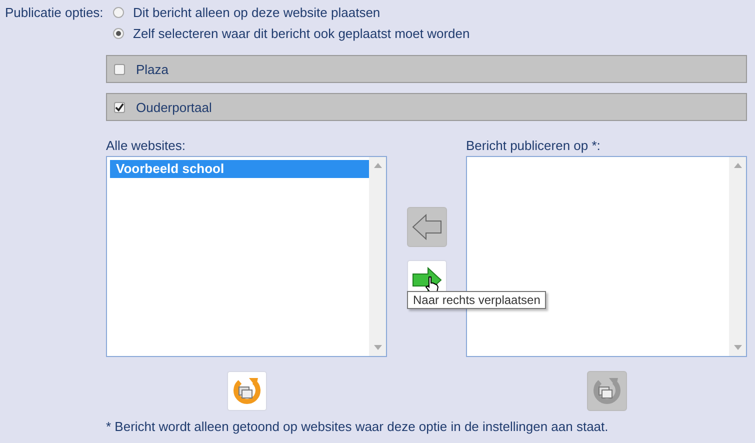  Describe the element at coordinates (54, 13) in the screenshot. I see `field-label: Publicatie opties:` at that location.